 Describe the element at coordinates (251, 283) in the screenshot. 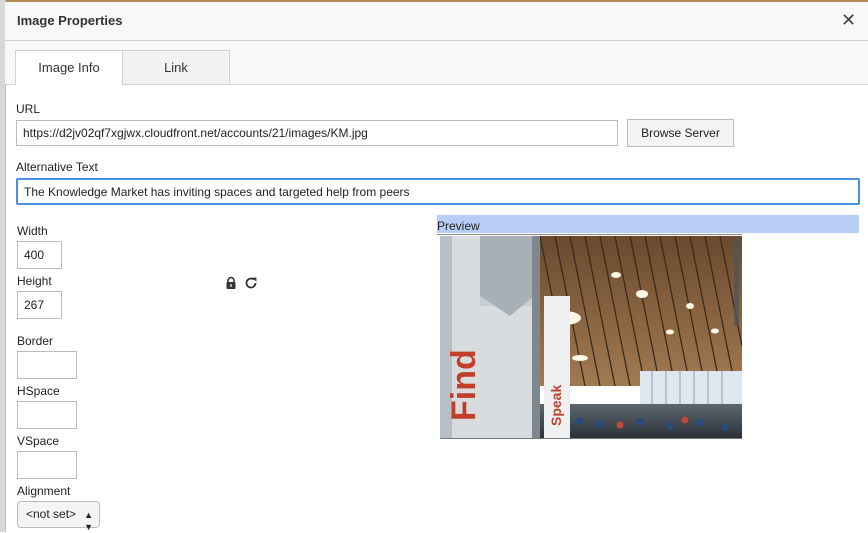

I see `reset-size-icon` at that location.